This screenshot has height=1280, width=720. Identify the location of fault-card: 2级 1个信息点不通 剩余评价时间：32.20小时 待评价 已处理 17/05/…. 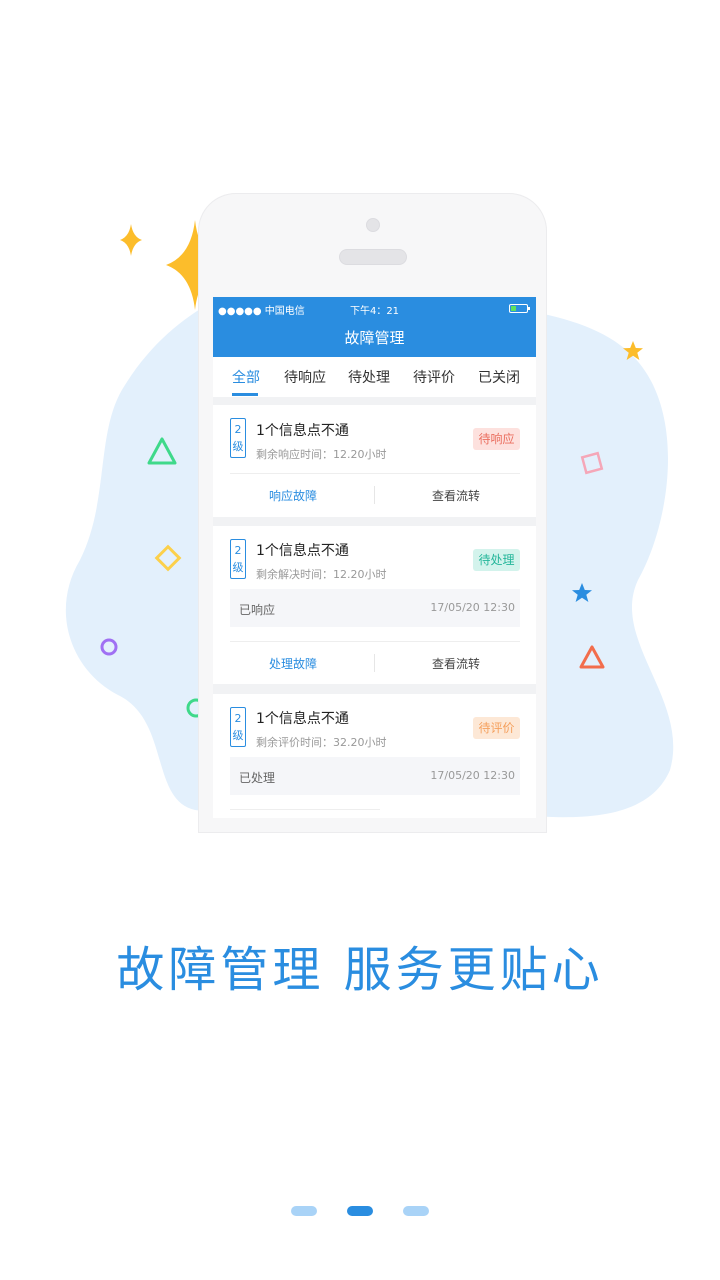
(374, 756).